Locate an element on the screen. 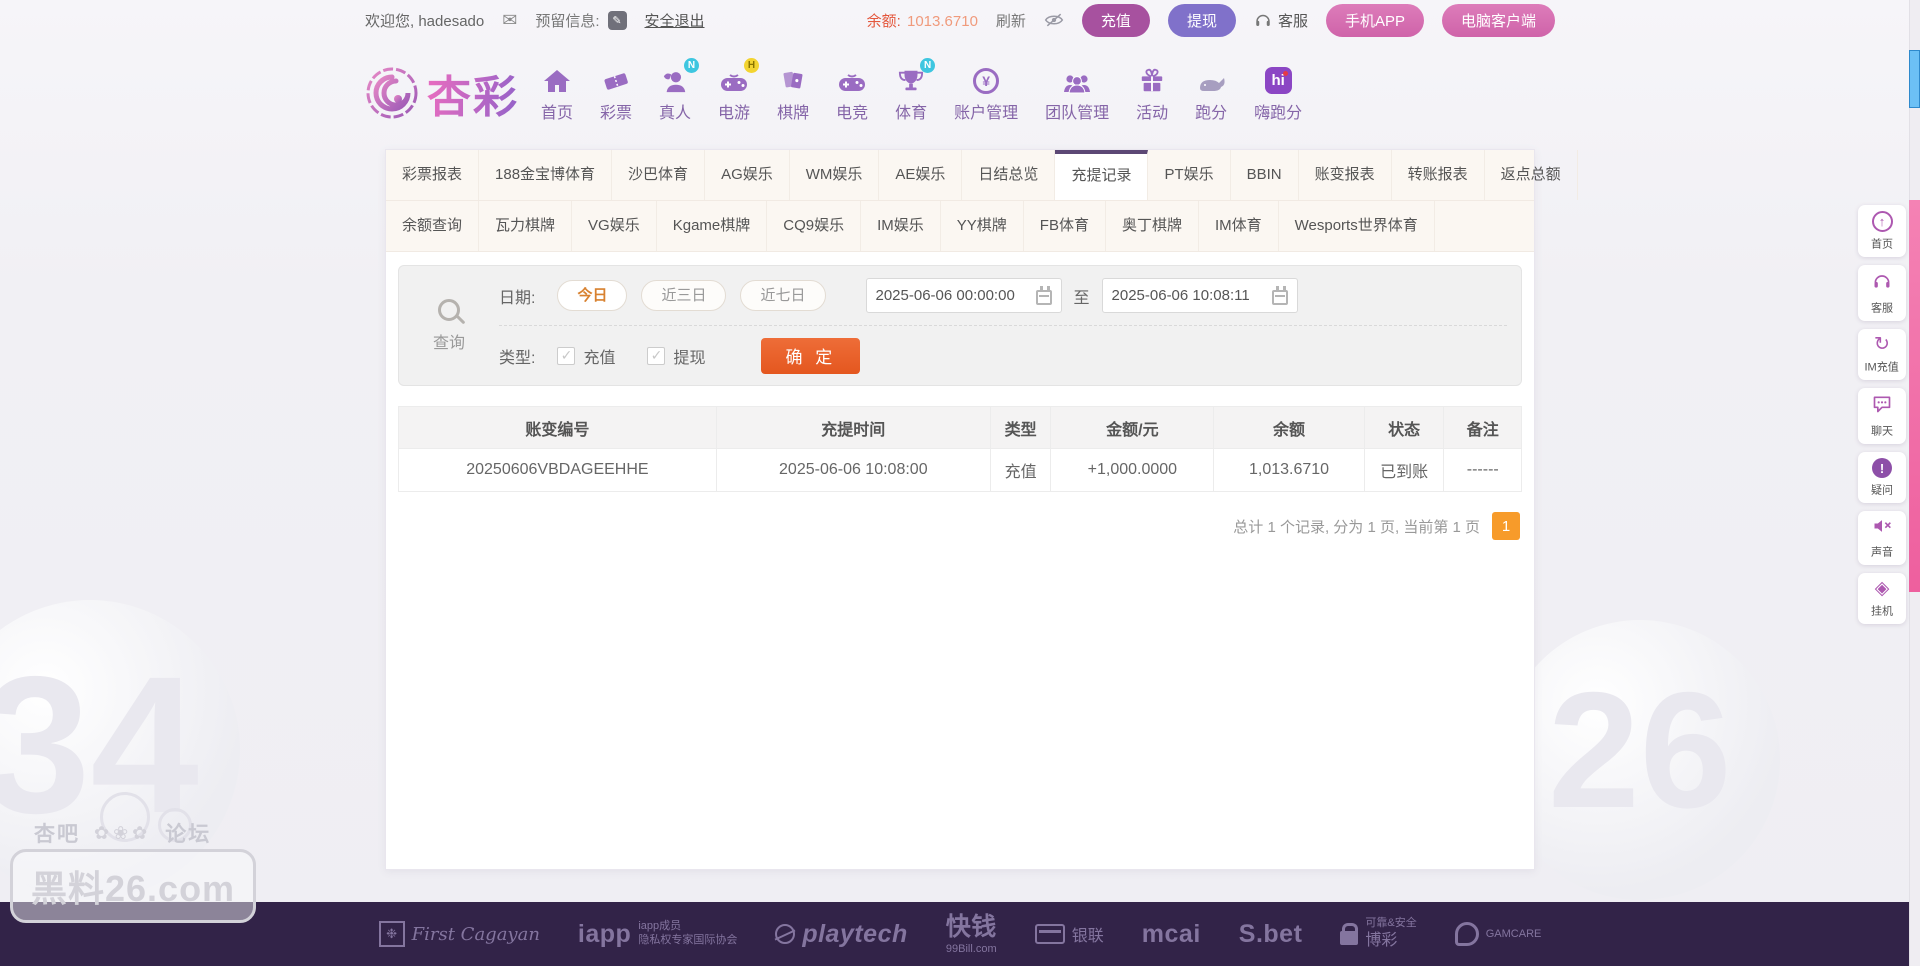 This screenshot has width=1920, height=966. float-item-home: ↑ 首页 is located at coordinates (1882, 231).